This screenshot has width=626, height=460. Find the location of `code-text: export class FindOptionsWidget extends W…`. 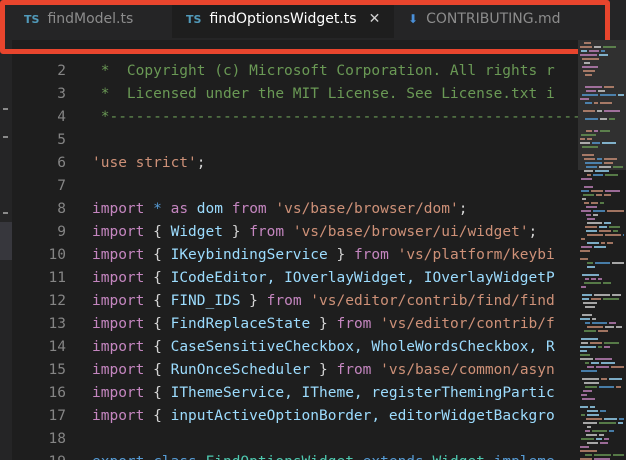

code-text: export class FindOptionsWidget extends W… is located at coordinates (323, 455).